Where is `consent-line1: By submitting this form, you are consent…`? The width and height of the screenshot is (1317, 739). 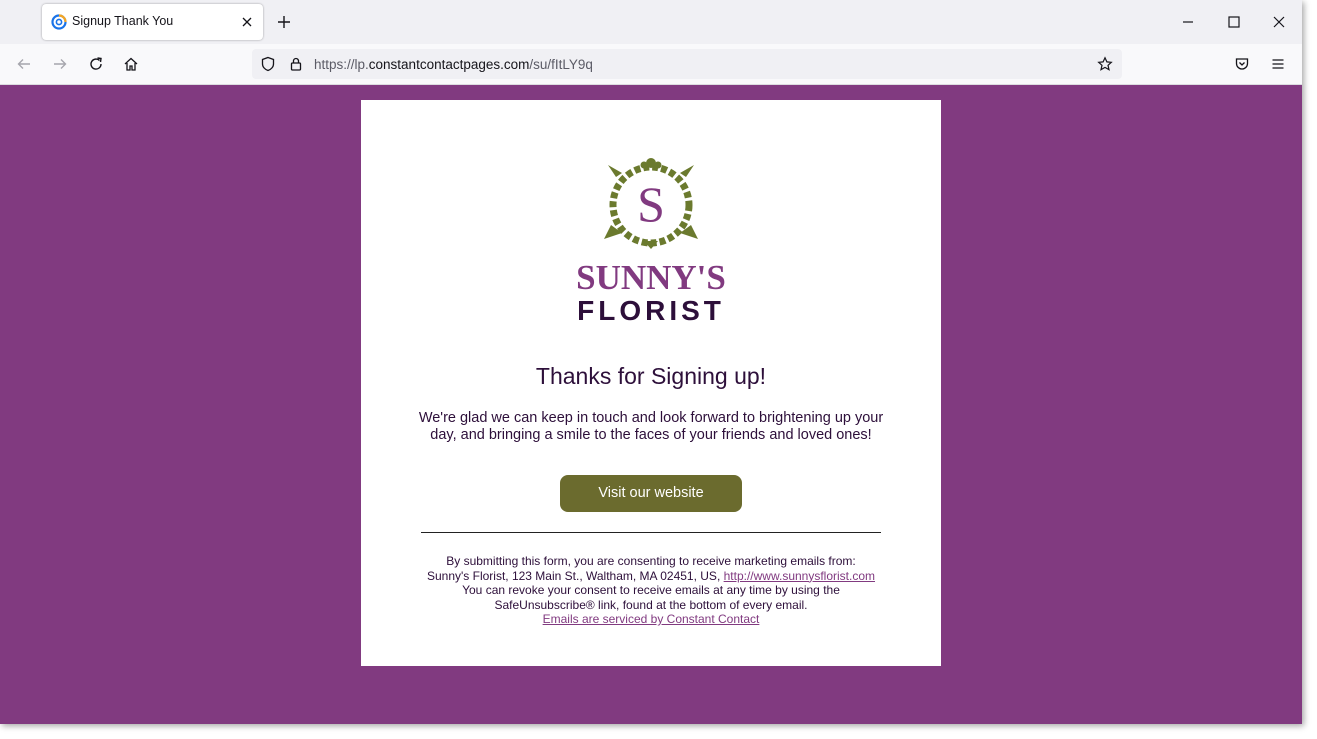 consent-line1: By submitting this form, you are consent… is located at coordinates (651, 561).